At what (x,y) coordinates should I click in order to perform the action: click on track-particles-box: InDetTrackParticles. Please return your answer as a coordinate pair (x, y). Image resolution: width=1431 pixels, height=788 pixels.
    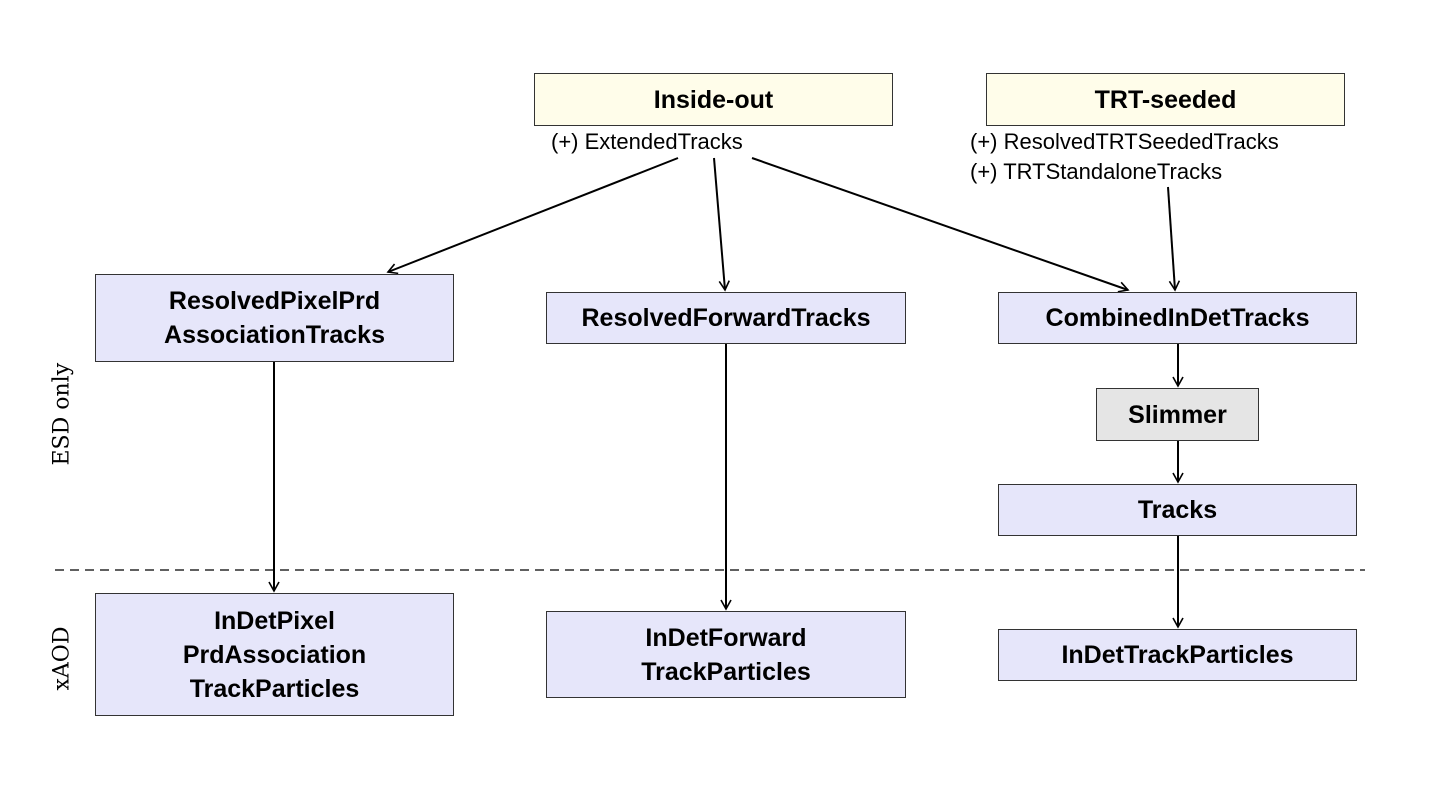
    Looking at the image, I should click on (1177, 655).